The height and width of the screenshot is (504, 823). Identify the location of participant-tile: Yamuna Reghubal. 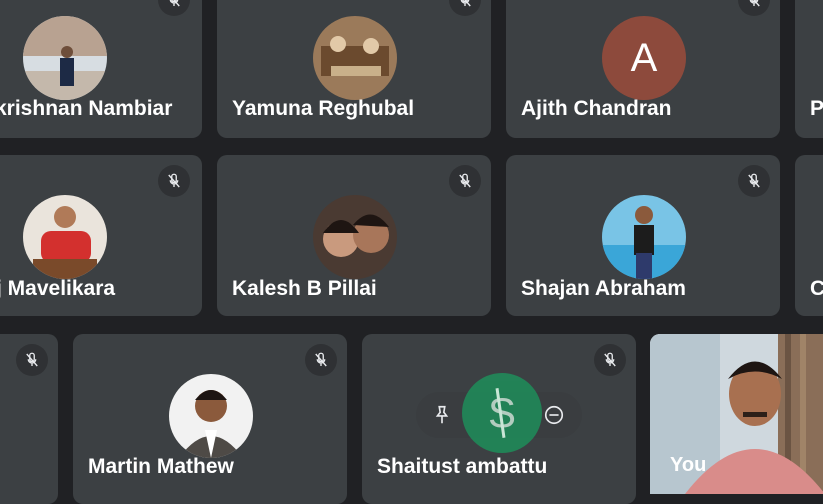
(354, 69).